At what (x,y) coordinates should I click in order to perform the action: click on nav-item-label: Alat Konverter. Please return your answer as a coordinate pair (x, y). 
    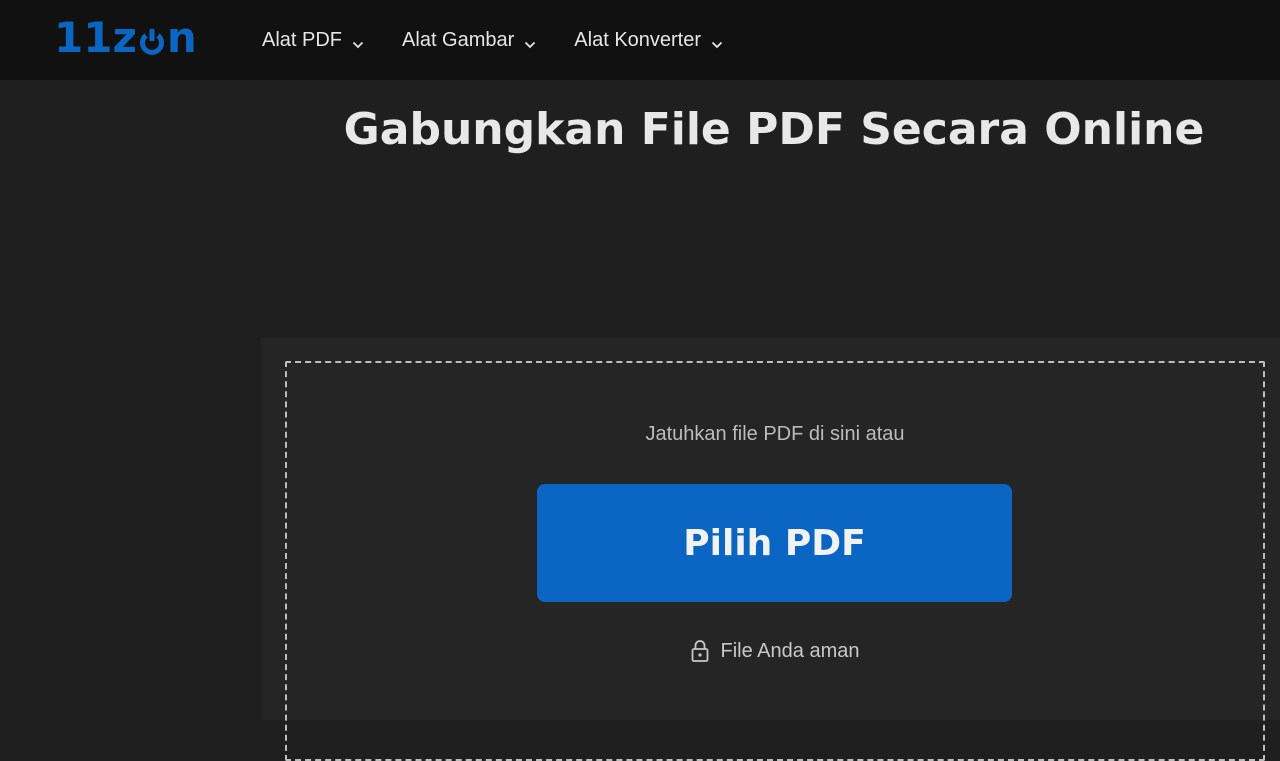
    Looking at the image, I should click on (638, 39).